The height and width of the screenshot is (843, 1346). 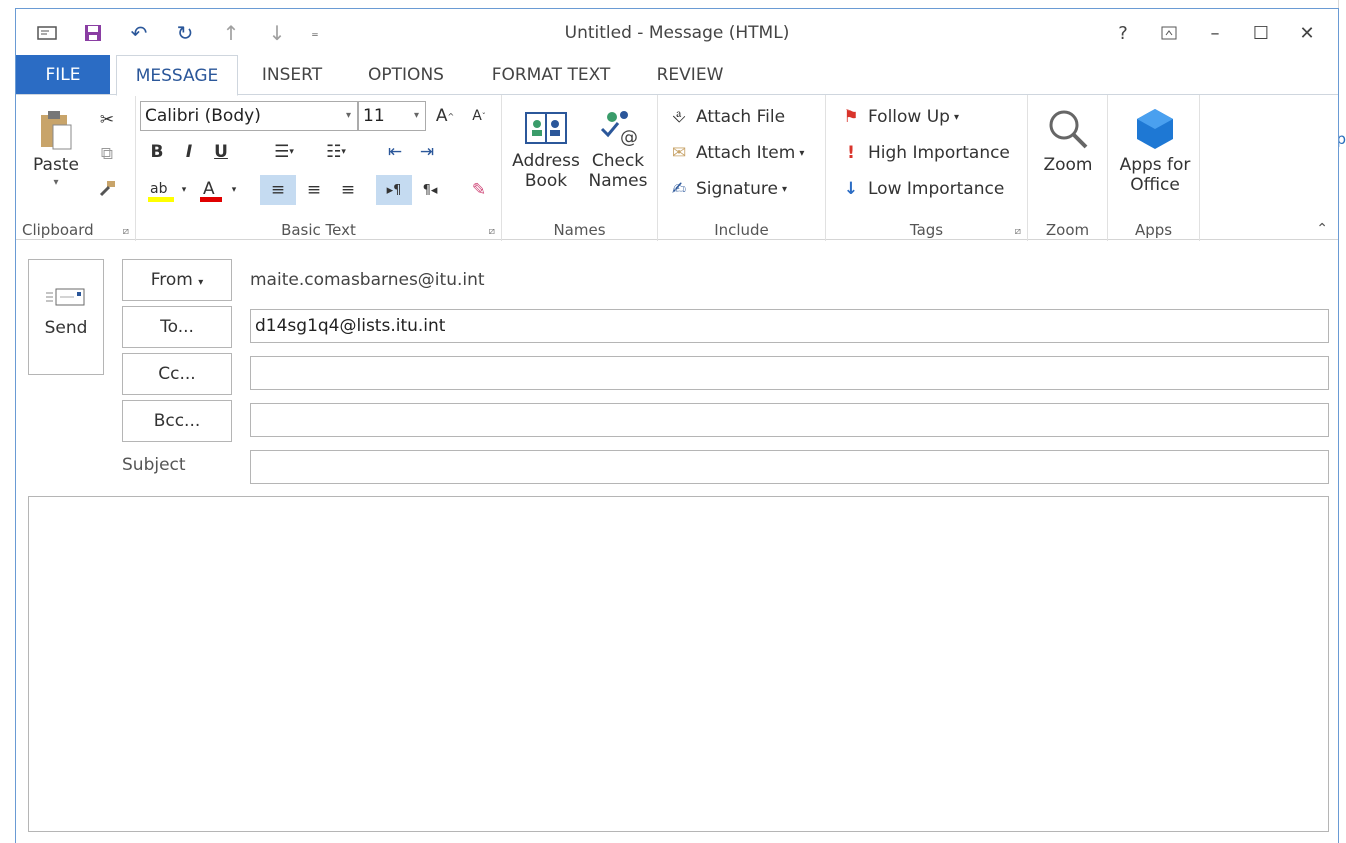 What do you see at coordinates (546, 128) in the screenshot?
I see `address-book-icon` at bounding box center [546, 128].